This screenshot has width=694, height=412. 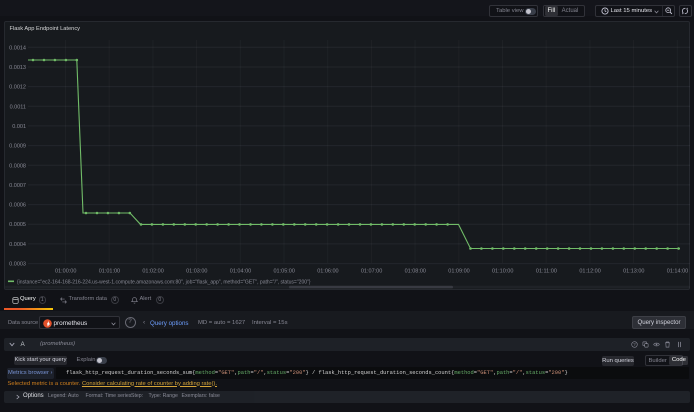 I want to click on svg-text: 01:09:00, so click(x=458, y=272).